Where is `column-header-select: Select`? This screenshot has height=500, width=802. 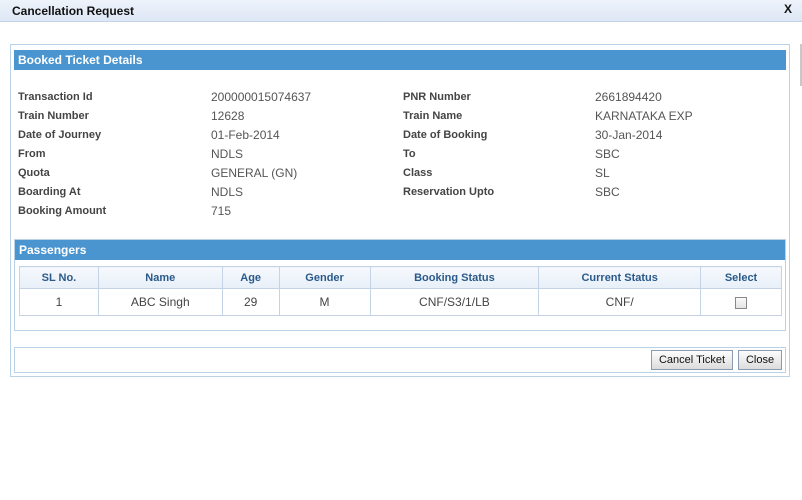
column-header-select: Select is located at coordinates (741, 277).